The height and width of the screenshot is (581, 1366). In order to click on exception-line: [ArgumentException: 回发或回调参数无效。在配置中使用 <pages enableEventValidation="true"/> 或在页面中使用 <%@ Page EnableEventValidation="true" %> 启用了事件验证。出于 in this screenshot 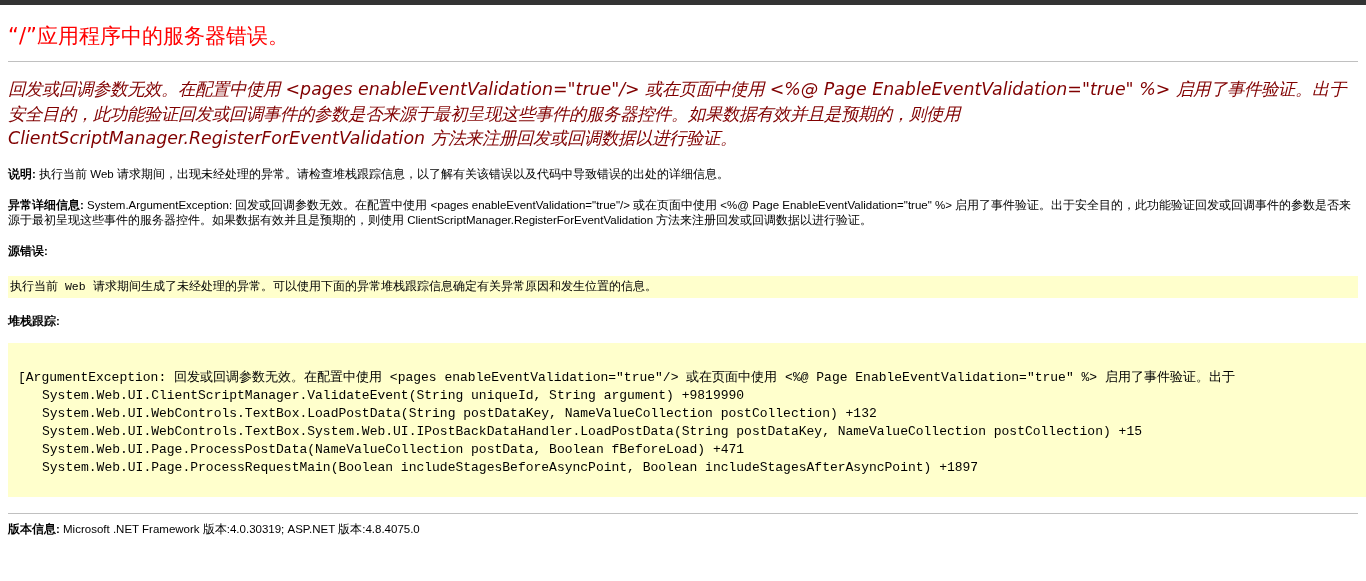, I will do `click(626, 377)`.